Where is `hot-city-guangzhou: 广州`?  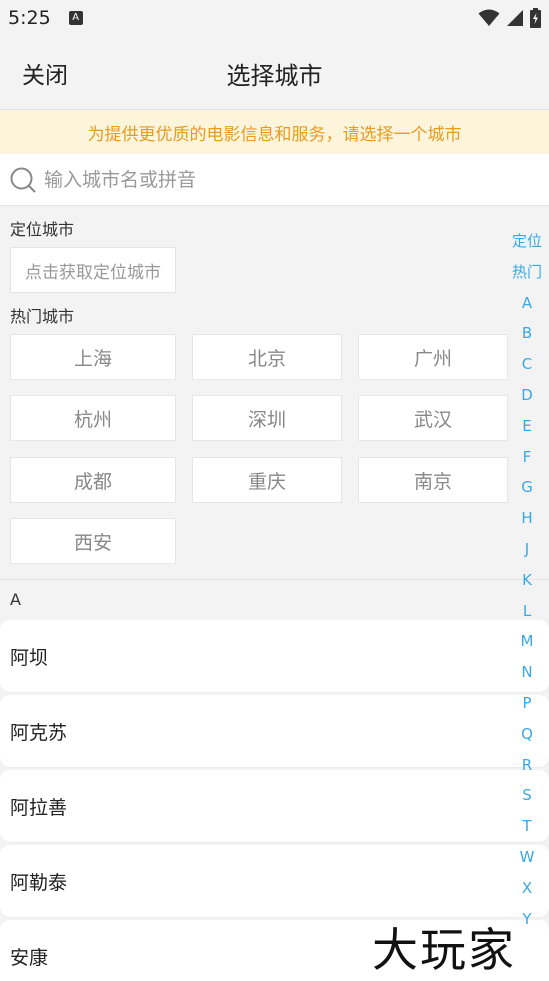 hot-city-guangzhou: 广州 is located at coordinates (433, 357).